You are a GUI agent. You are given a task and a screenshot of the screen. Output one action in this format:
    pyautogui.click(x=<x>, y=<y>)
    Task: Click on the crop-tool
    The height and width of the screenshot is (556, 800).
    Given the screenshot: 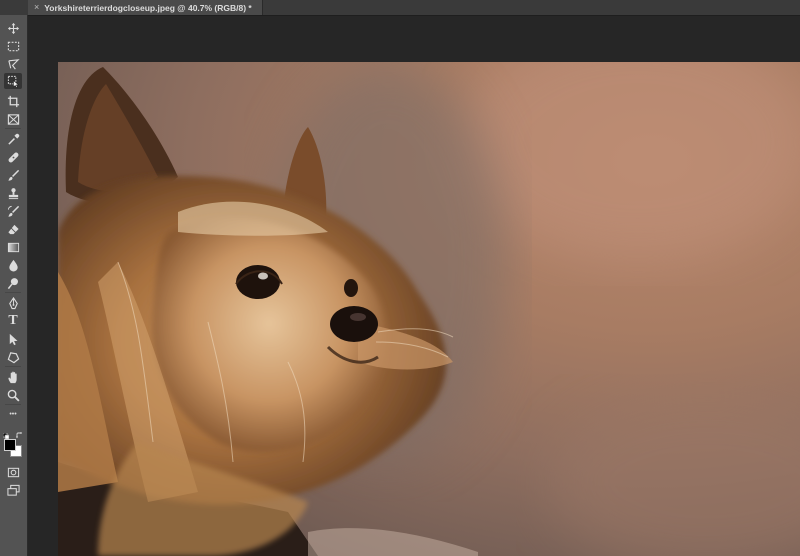 What is the action you would take?
    pyautogui.click(x=13, y=101)
    